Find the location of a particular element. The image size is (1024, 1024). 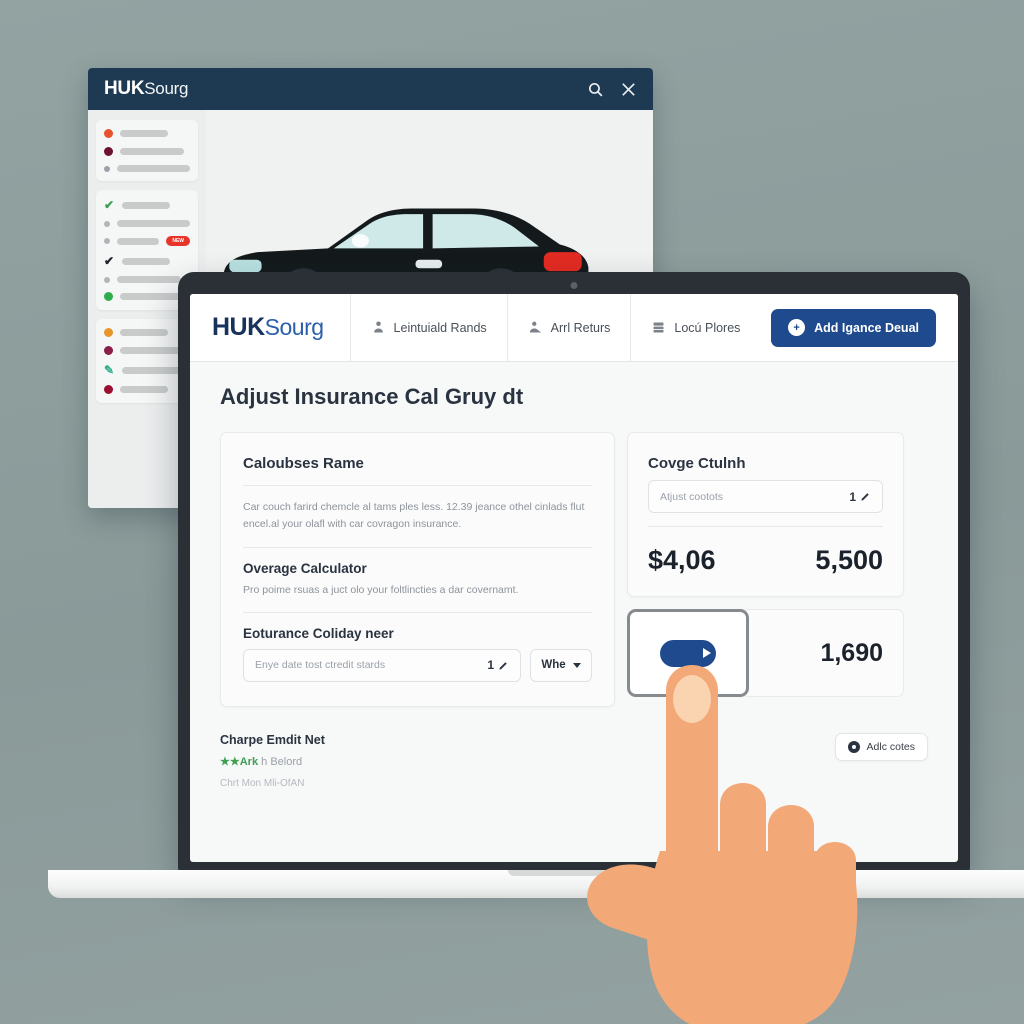

credit-date-placeholder: Enye date tost ctredit stards is located at coordinates (320, 665).